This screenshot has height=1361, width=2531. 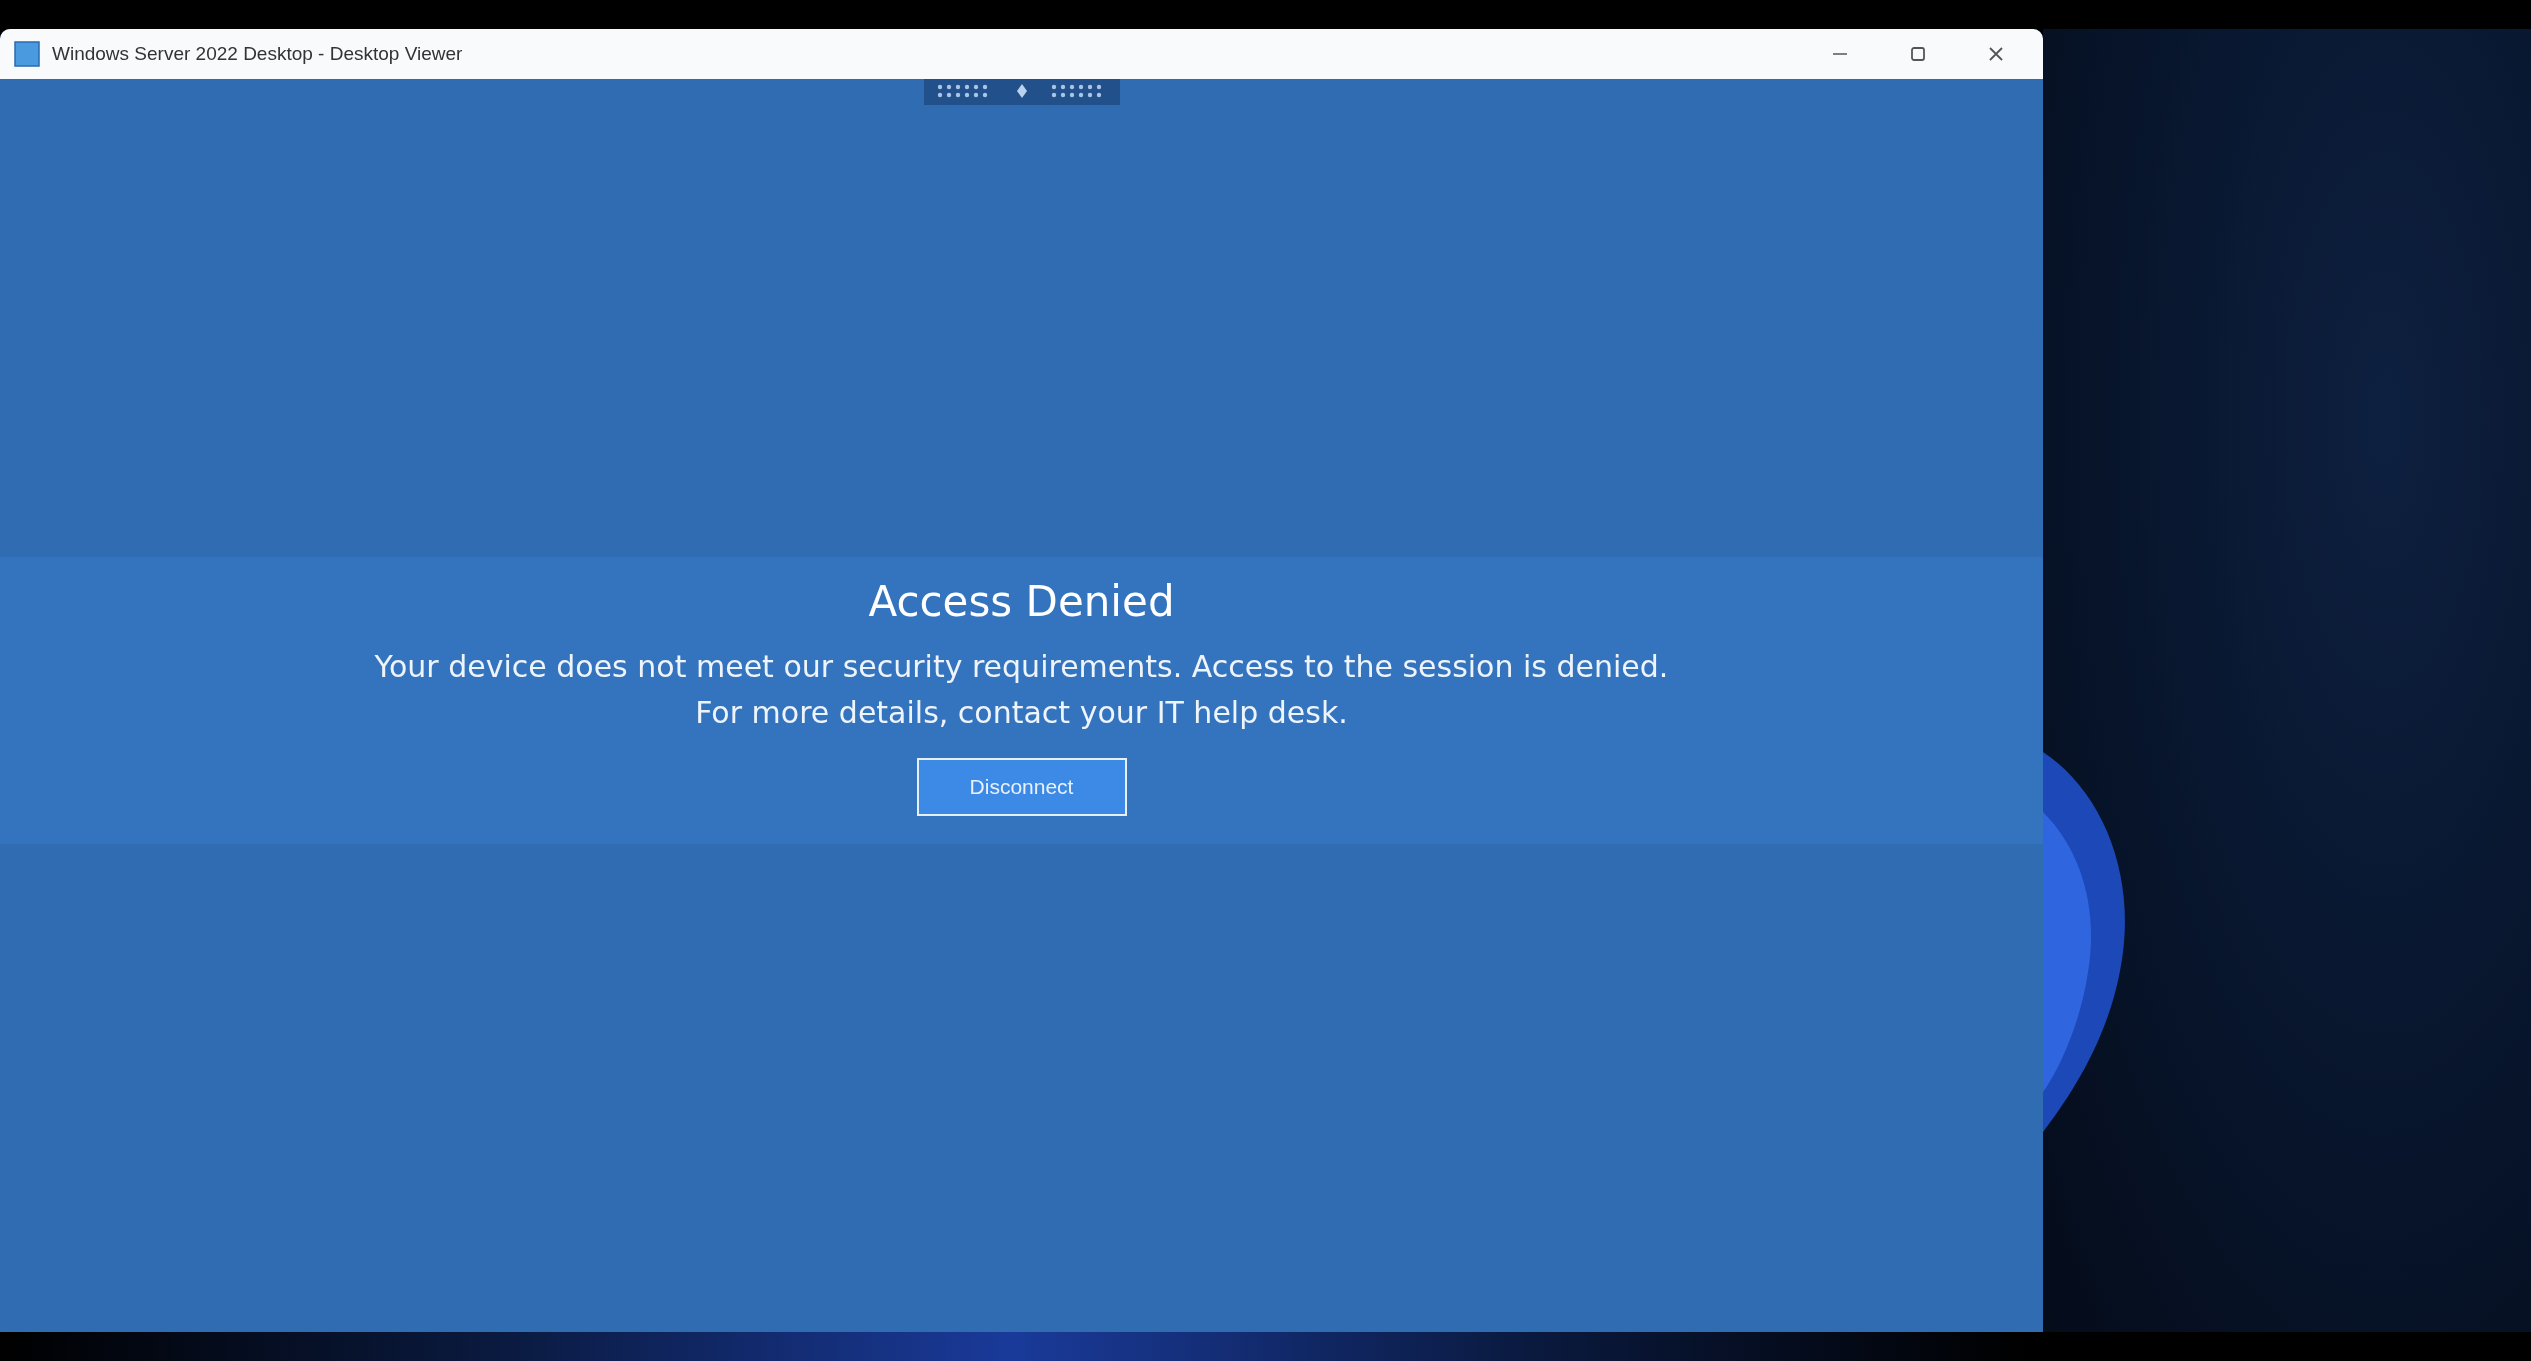 I want to click on minimize-icon, so click(x=1840, y=54).